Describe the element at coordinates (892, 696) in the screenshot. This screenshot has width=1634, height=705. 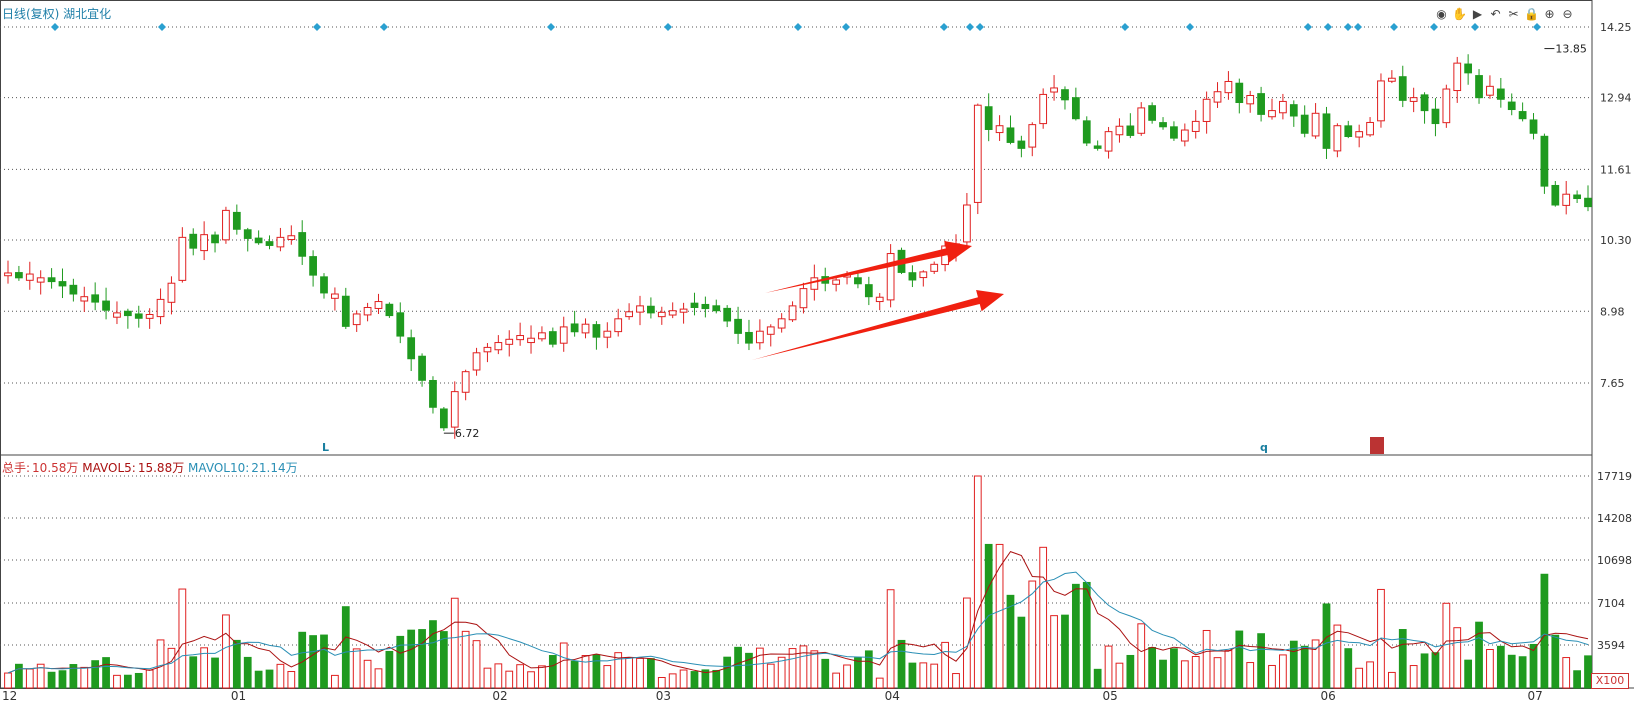
I see `x-tick-label: 04` at that location.